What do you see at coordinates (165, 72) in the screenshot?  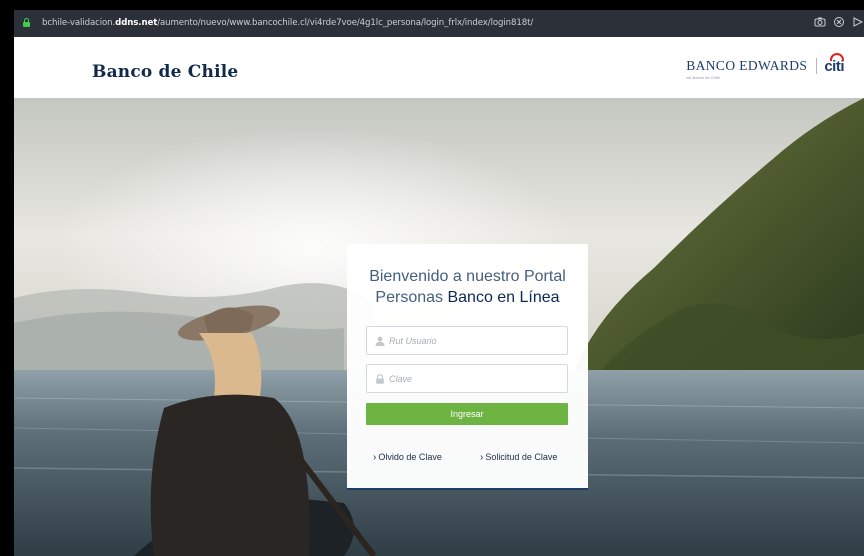 I see `banco-de-chile-logo: Banco de Chile` at bounding box center [165, 72].